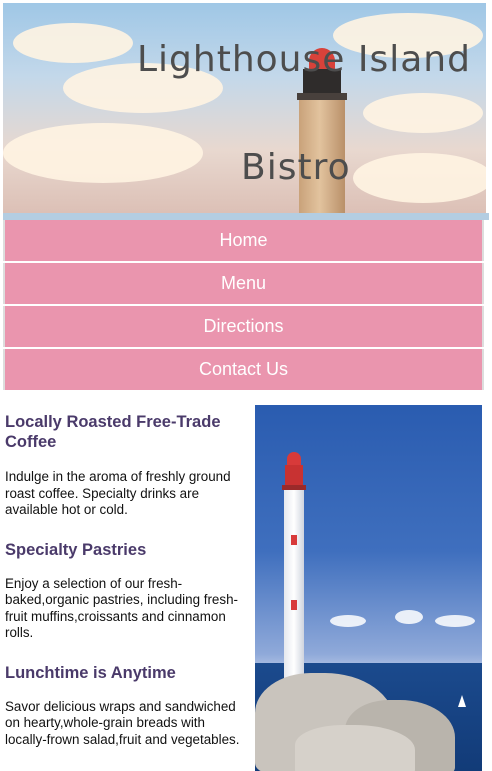 Image resolution: width=492 pixels, height=771 pixels. What do you see at coordinates (294, 475) in the screenshot?
I see `lighthouse-lamp` at bounding box center [294, 475].